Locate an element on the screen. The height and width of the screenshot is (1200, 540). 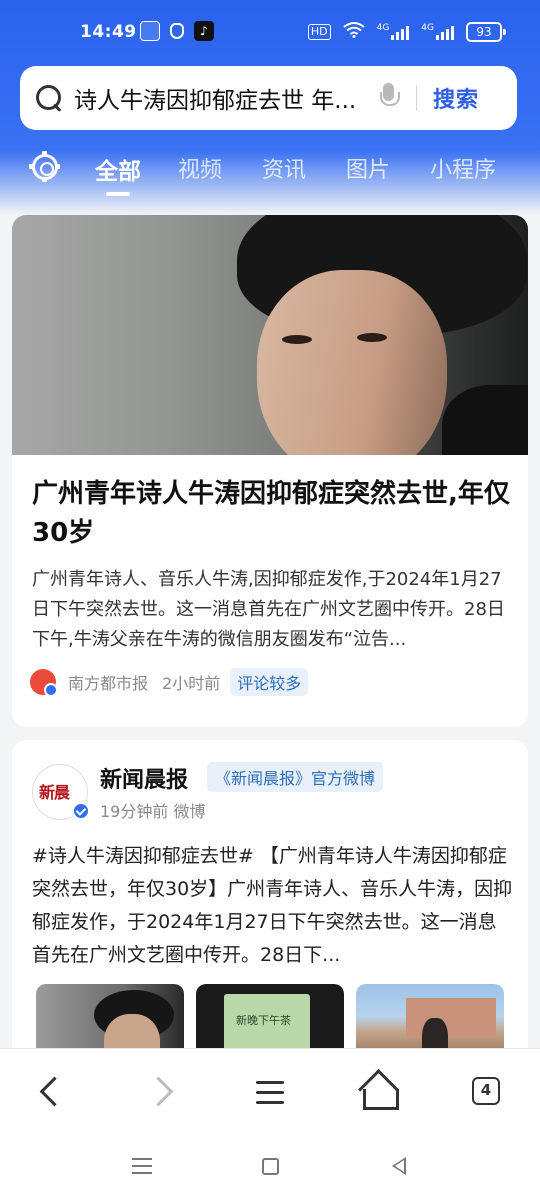
menu-icon is located at coordinates (270, 1093).